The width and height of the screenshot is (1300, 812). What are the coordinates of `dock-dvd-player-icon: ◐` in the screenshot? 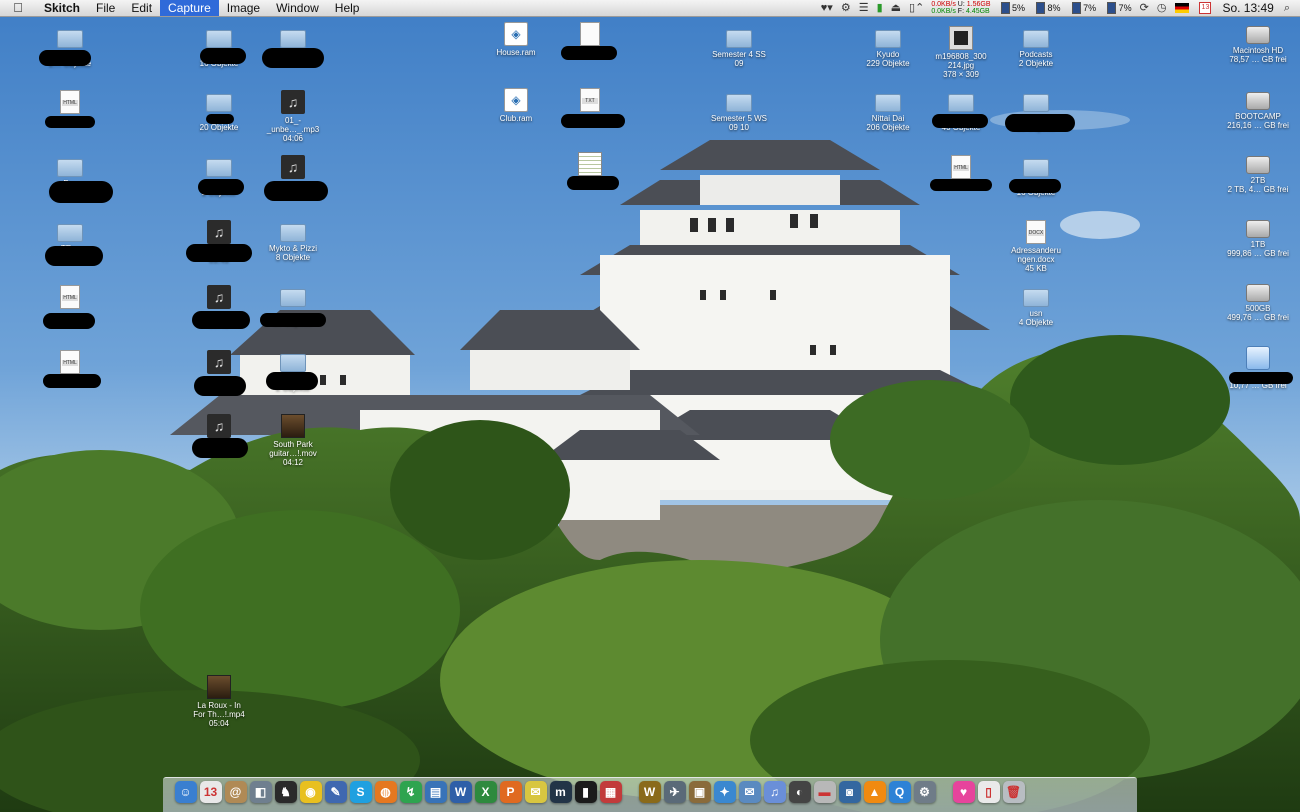 It's located at (799, 792).